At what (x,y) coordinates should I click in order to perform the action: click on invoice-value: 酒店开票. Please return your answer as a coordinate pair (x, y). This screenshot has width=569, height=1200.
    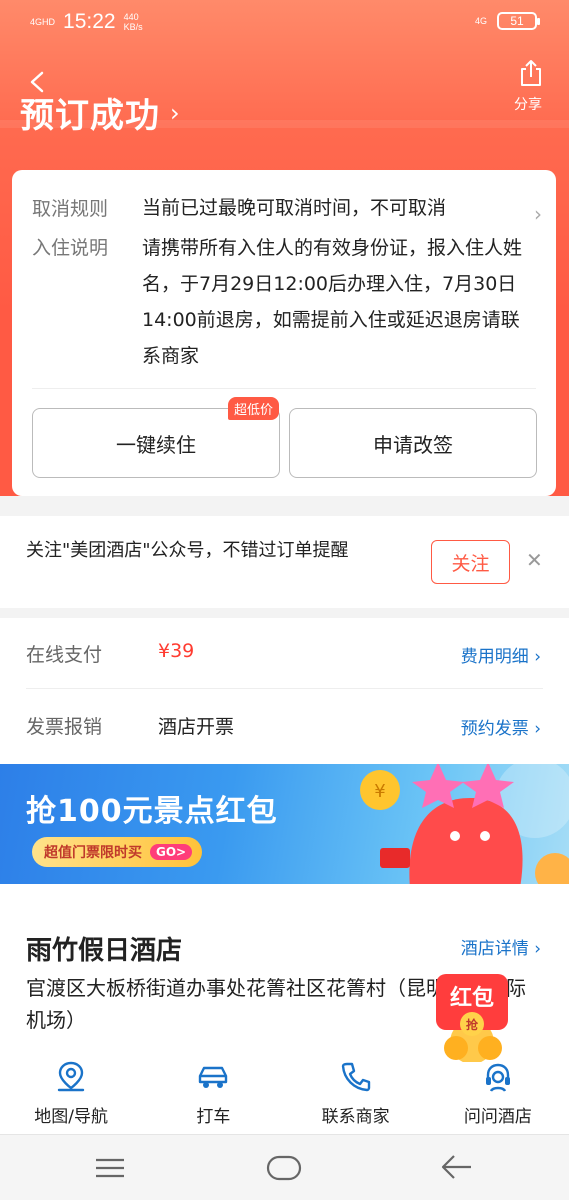
    Looking at the image, I should click on (196, 727).